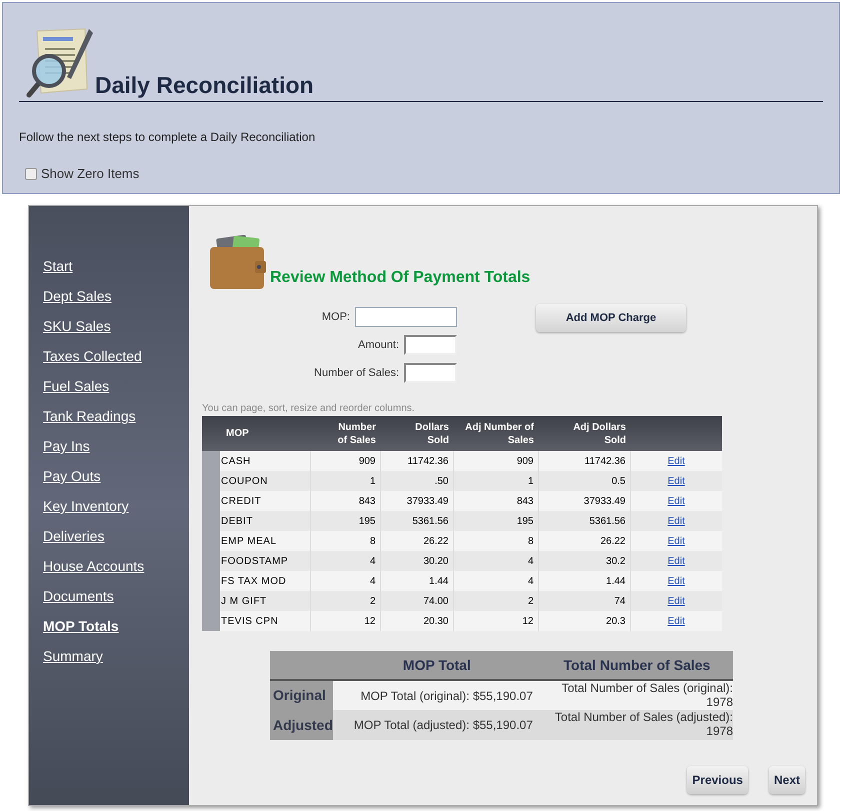  I want to click on table-cell: TEVIS CPN, so click(265, 621).